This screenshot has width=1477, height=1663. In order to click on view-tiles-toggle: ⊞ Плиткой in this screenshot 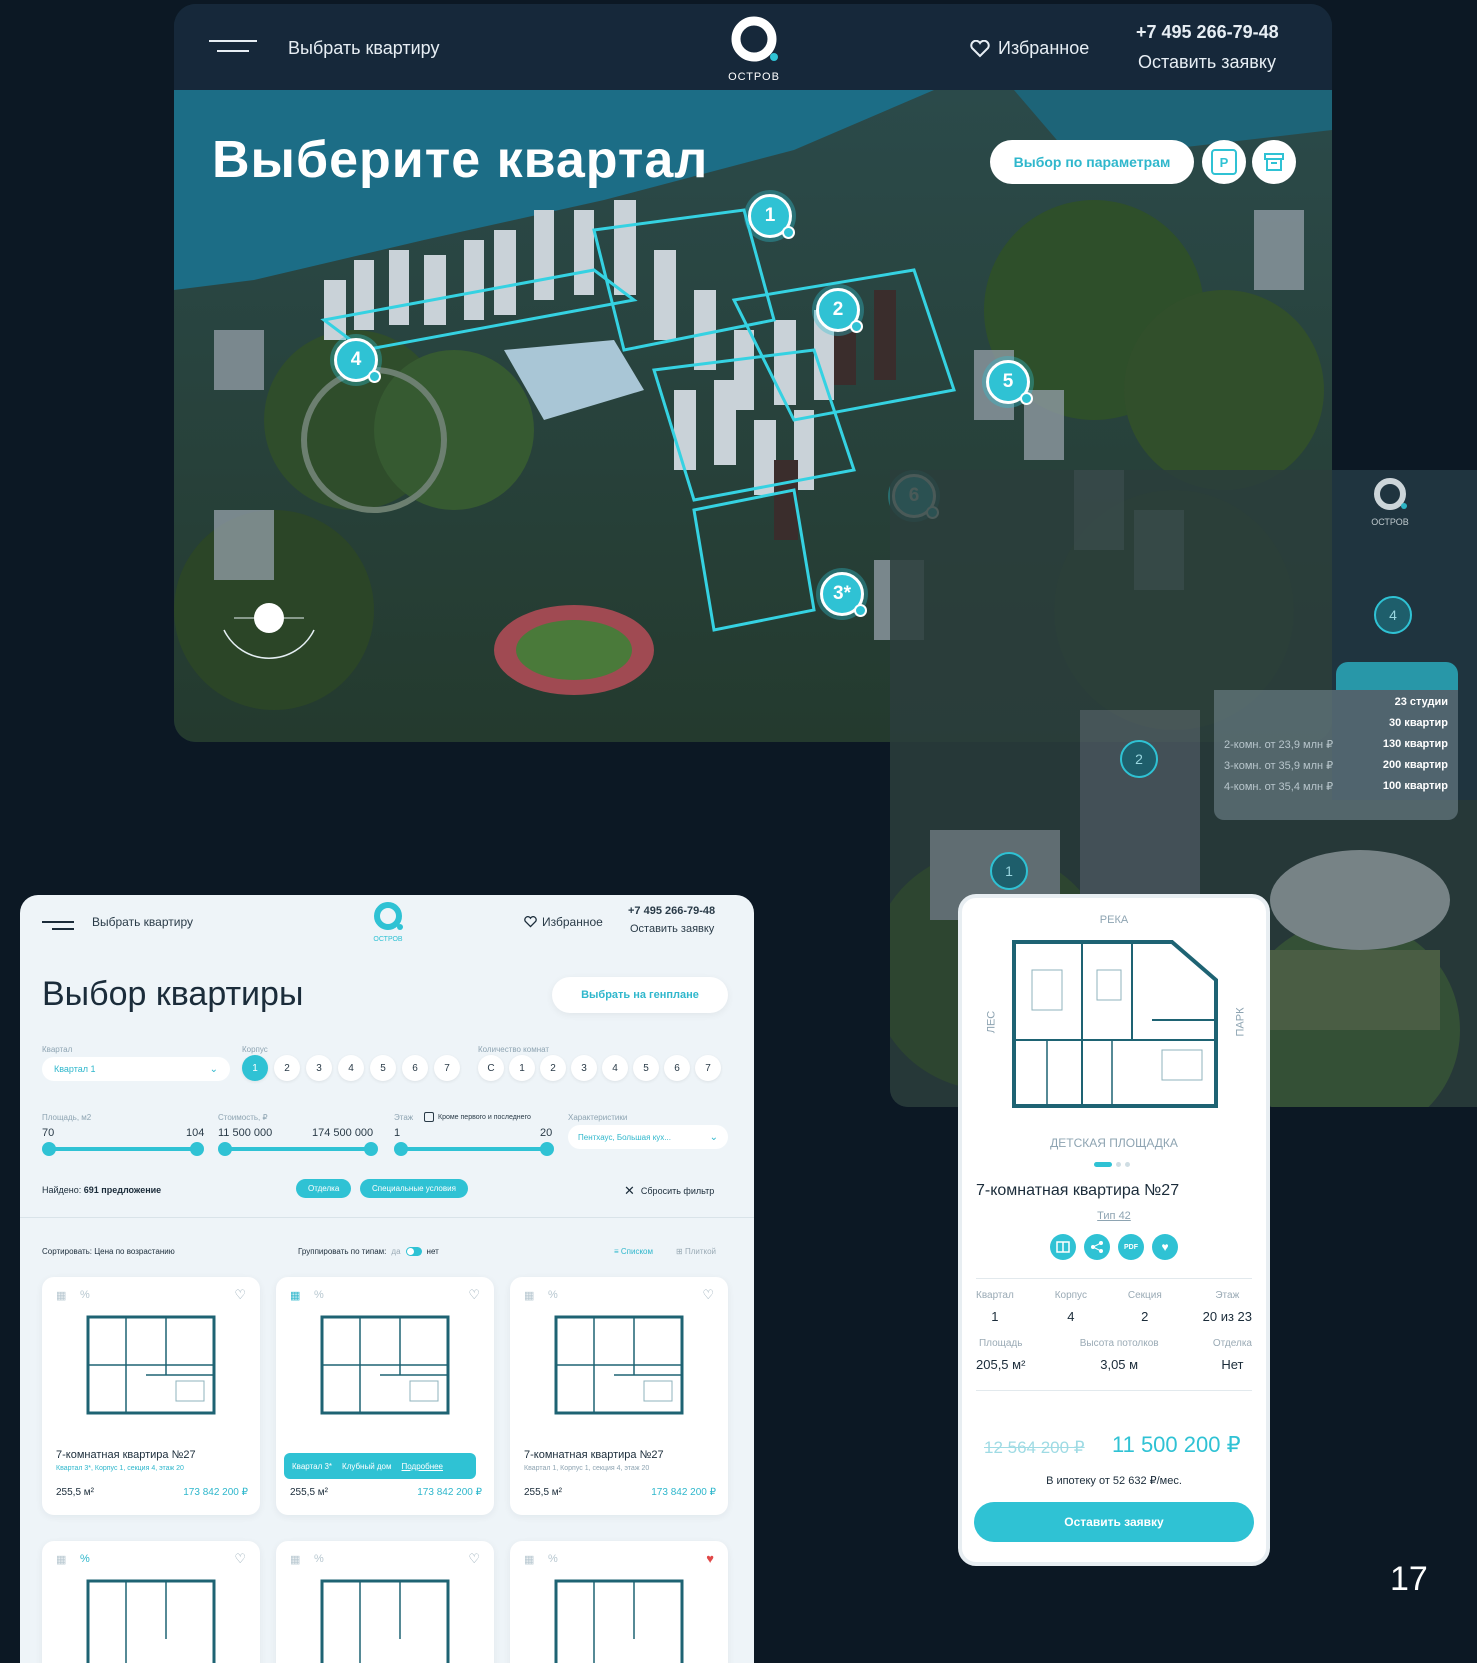, I will do `click(696, 1251)`.